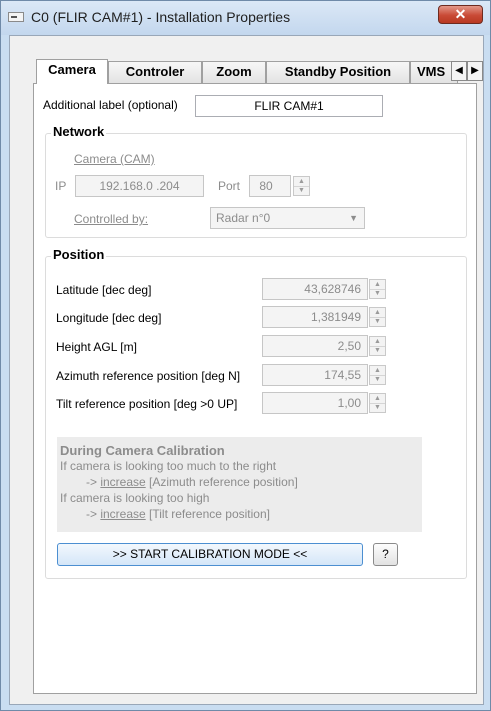  I want to click on network-group-title: Network, so click(79, 131).